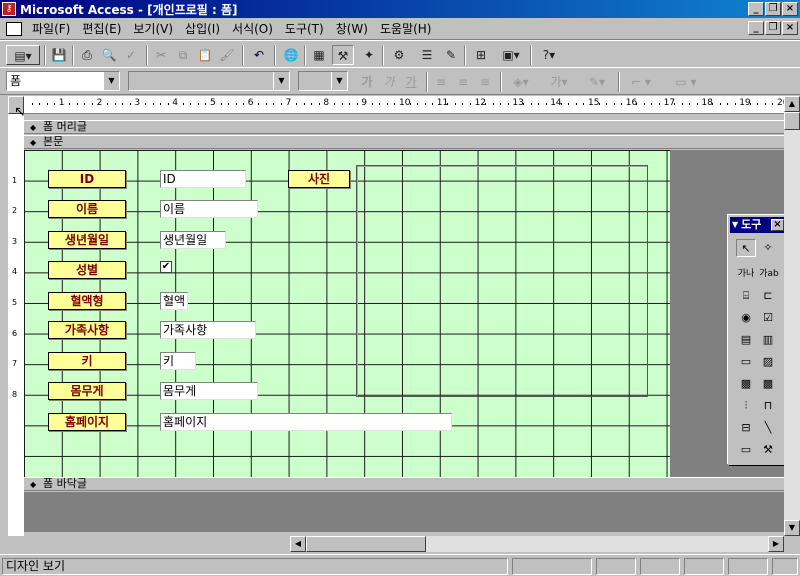 This screenshot has width=800, height=576. What do you see at coordinates (404, 127) in the screenshot?
I see `form-header-bar: ◆ 폼 머리글` at bounding box center [404, 127].